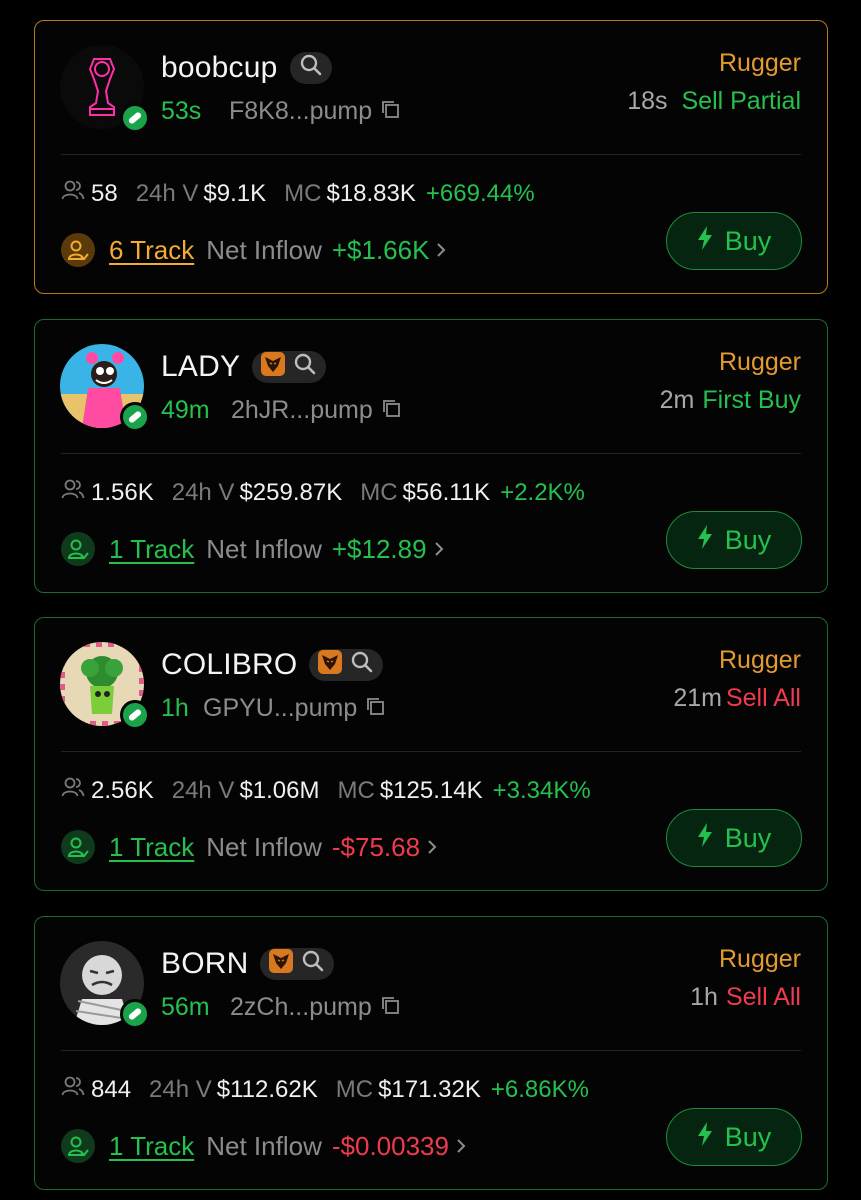  What do you see at coordinates (542, 492) in the screenshot?
I see `change-percent: +2.2K%` at bounding box center [542, 492].